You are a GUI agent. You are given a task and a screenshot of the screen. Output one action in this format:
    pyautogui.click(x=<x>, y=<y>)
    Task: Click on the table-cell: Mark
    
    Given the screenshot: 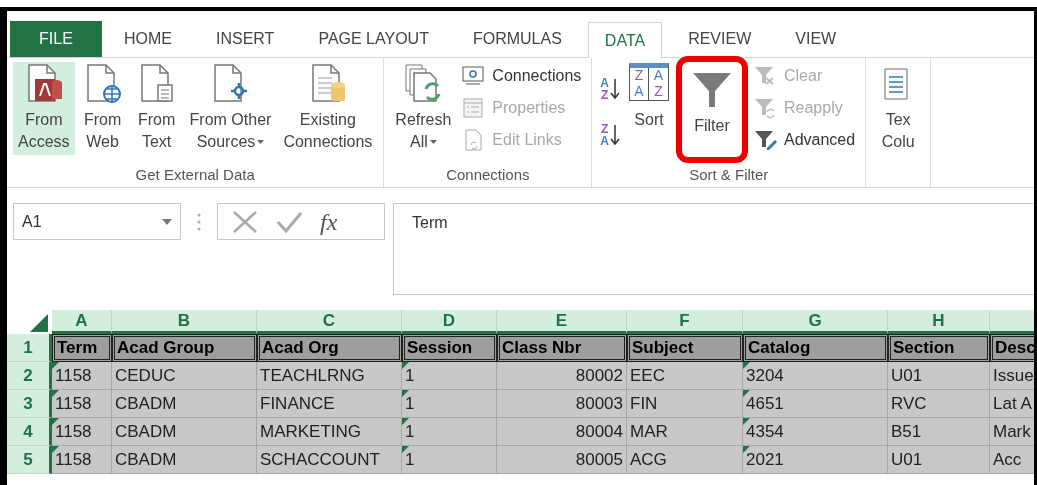 What is the action you would take?
    pyautogui.click(x=1012, y=432)
    